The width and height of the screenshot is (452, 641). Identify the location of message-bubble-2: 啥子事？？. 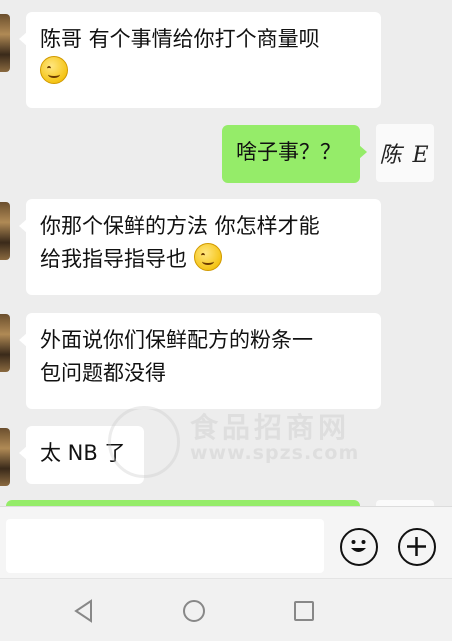
(294, 154).